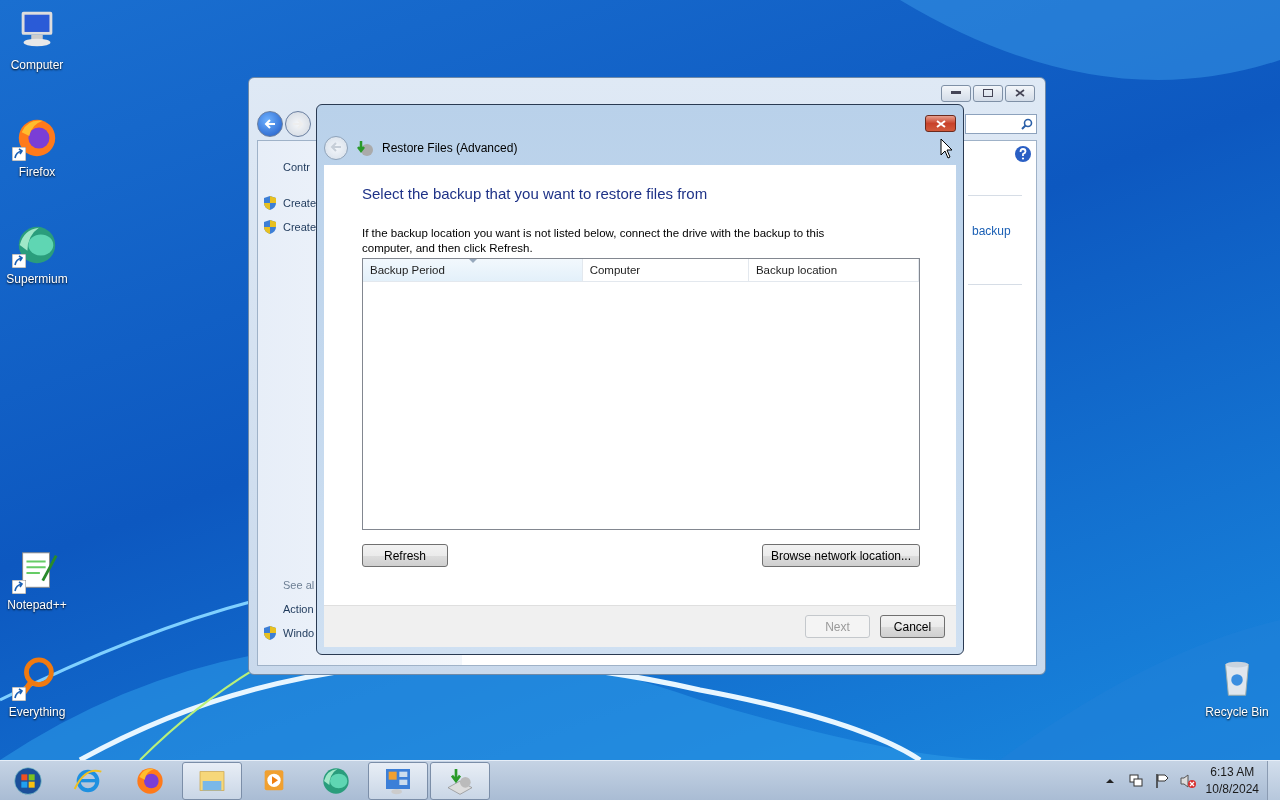 Image resolution: width=1280 pixels, height=800 pixels. What do you see at coordinates (947, 149) in the screenshot?
I see `mouse-cursor-icon` at bounding box center [947, 149].